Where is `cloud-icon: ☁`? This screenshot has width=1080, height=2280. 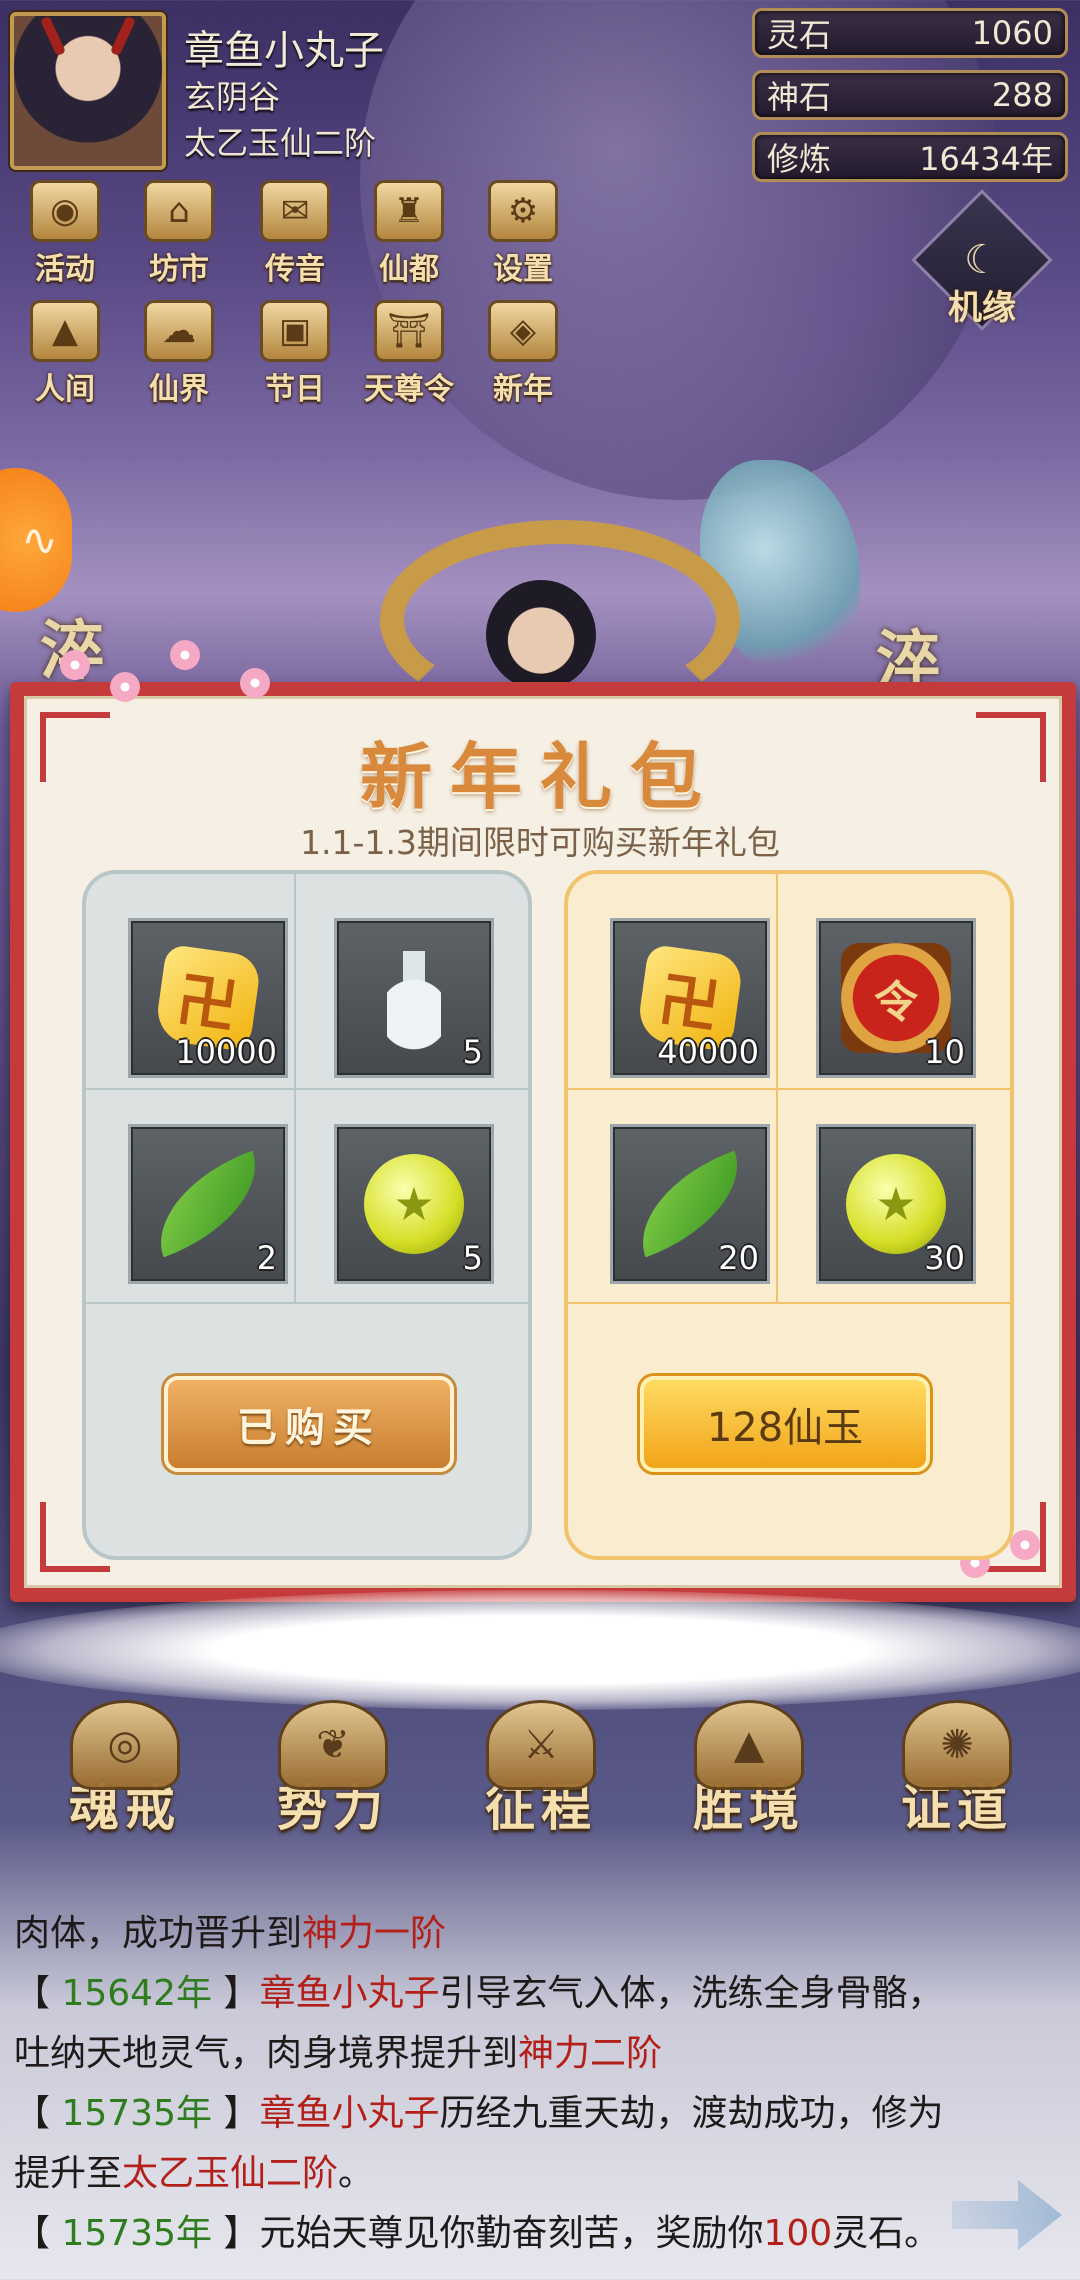 cloud-icon: ☁ is located at coordinates (179, 331).